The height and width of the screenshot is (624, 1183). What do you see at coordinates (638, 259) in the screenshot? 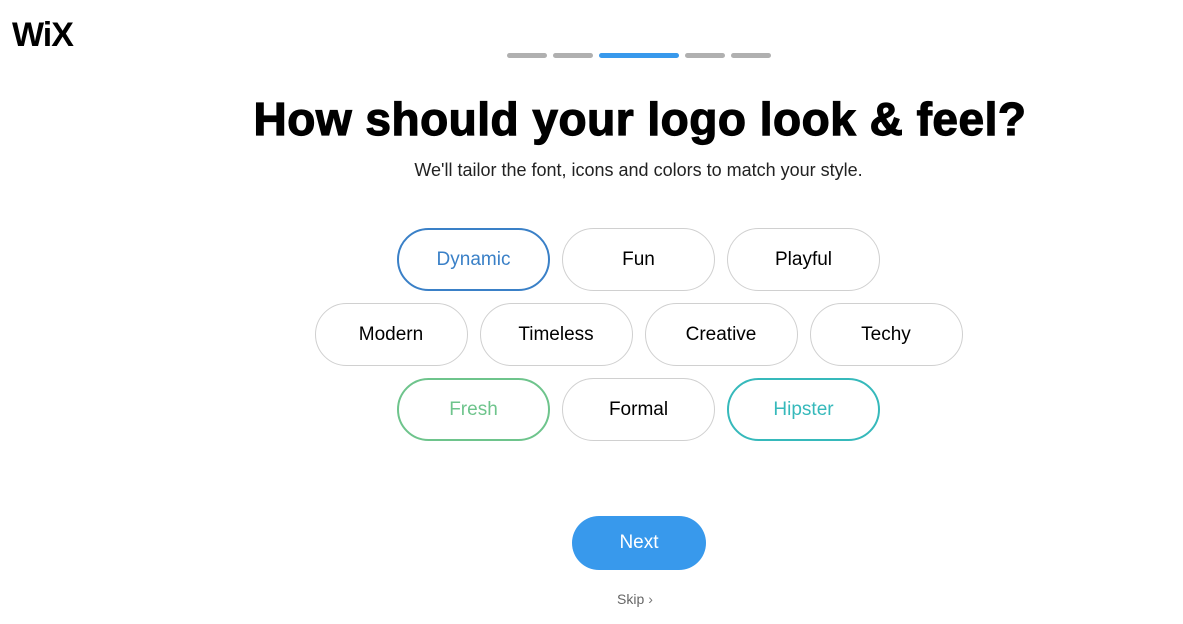
I see `style-option-fun: Fun` at bounding box center [638, 259].